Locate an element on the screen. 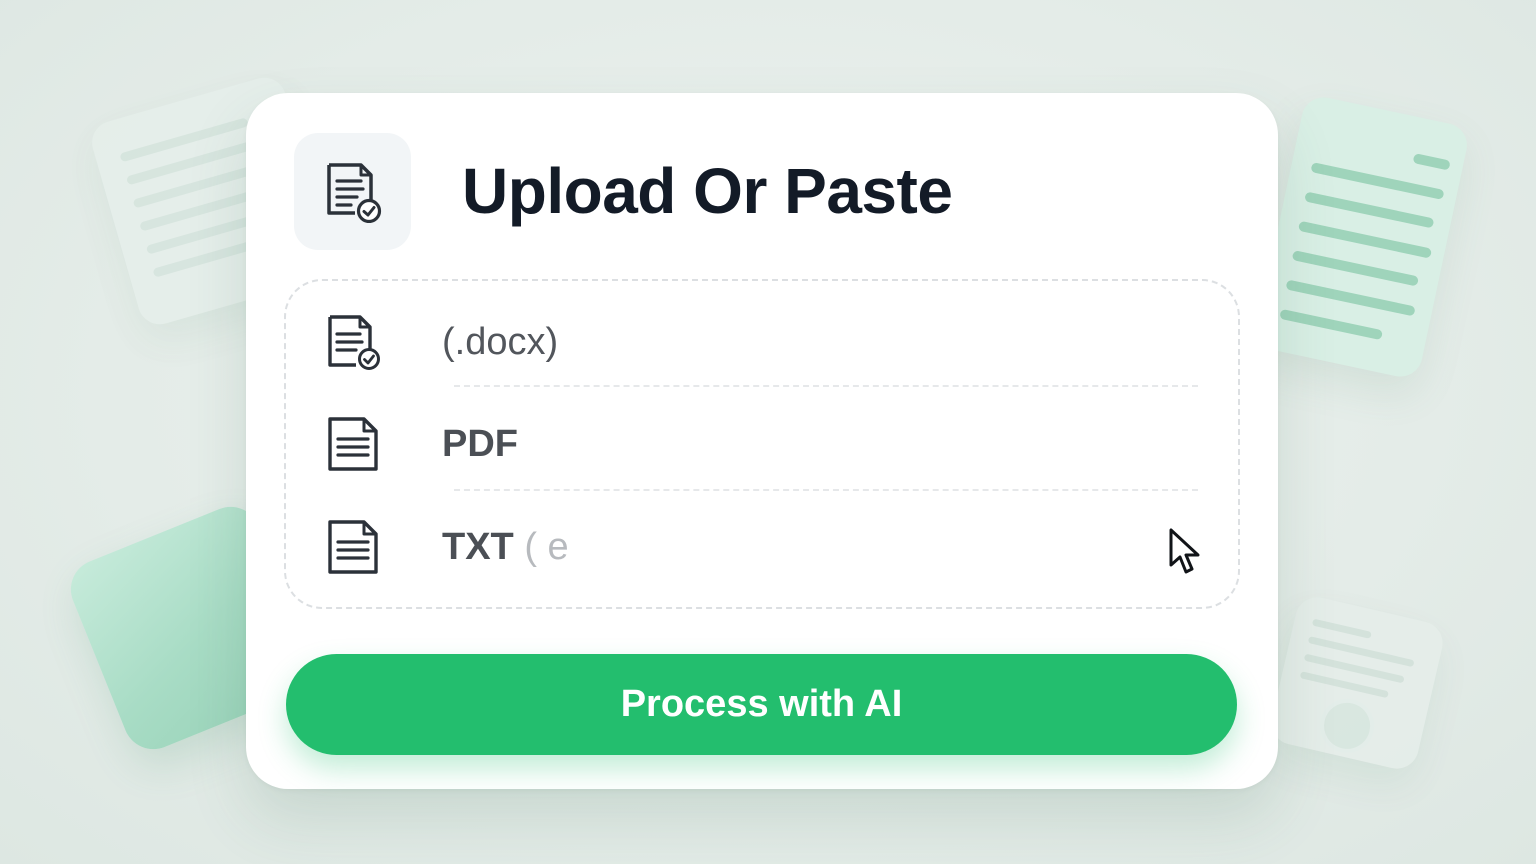 The width and height of the screenshot is (1536, 864). background-paper-right is located at coordinates (1362, 237).